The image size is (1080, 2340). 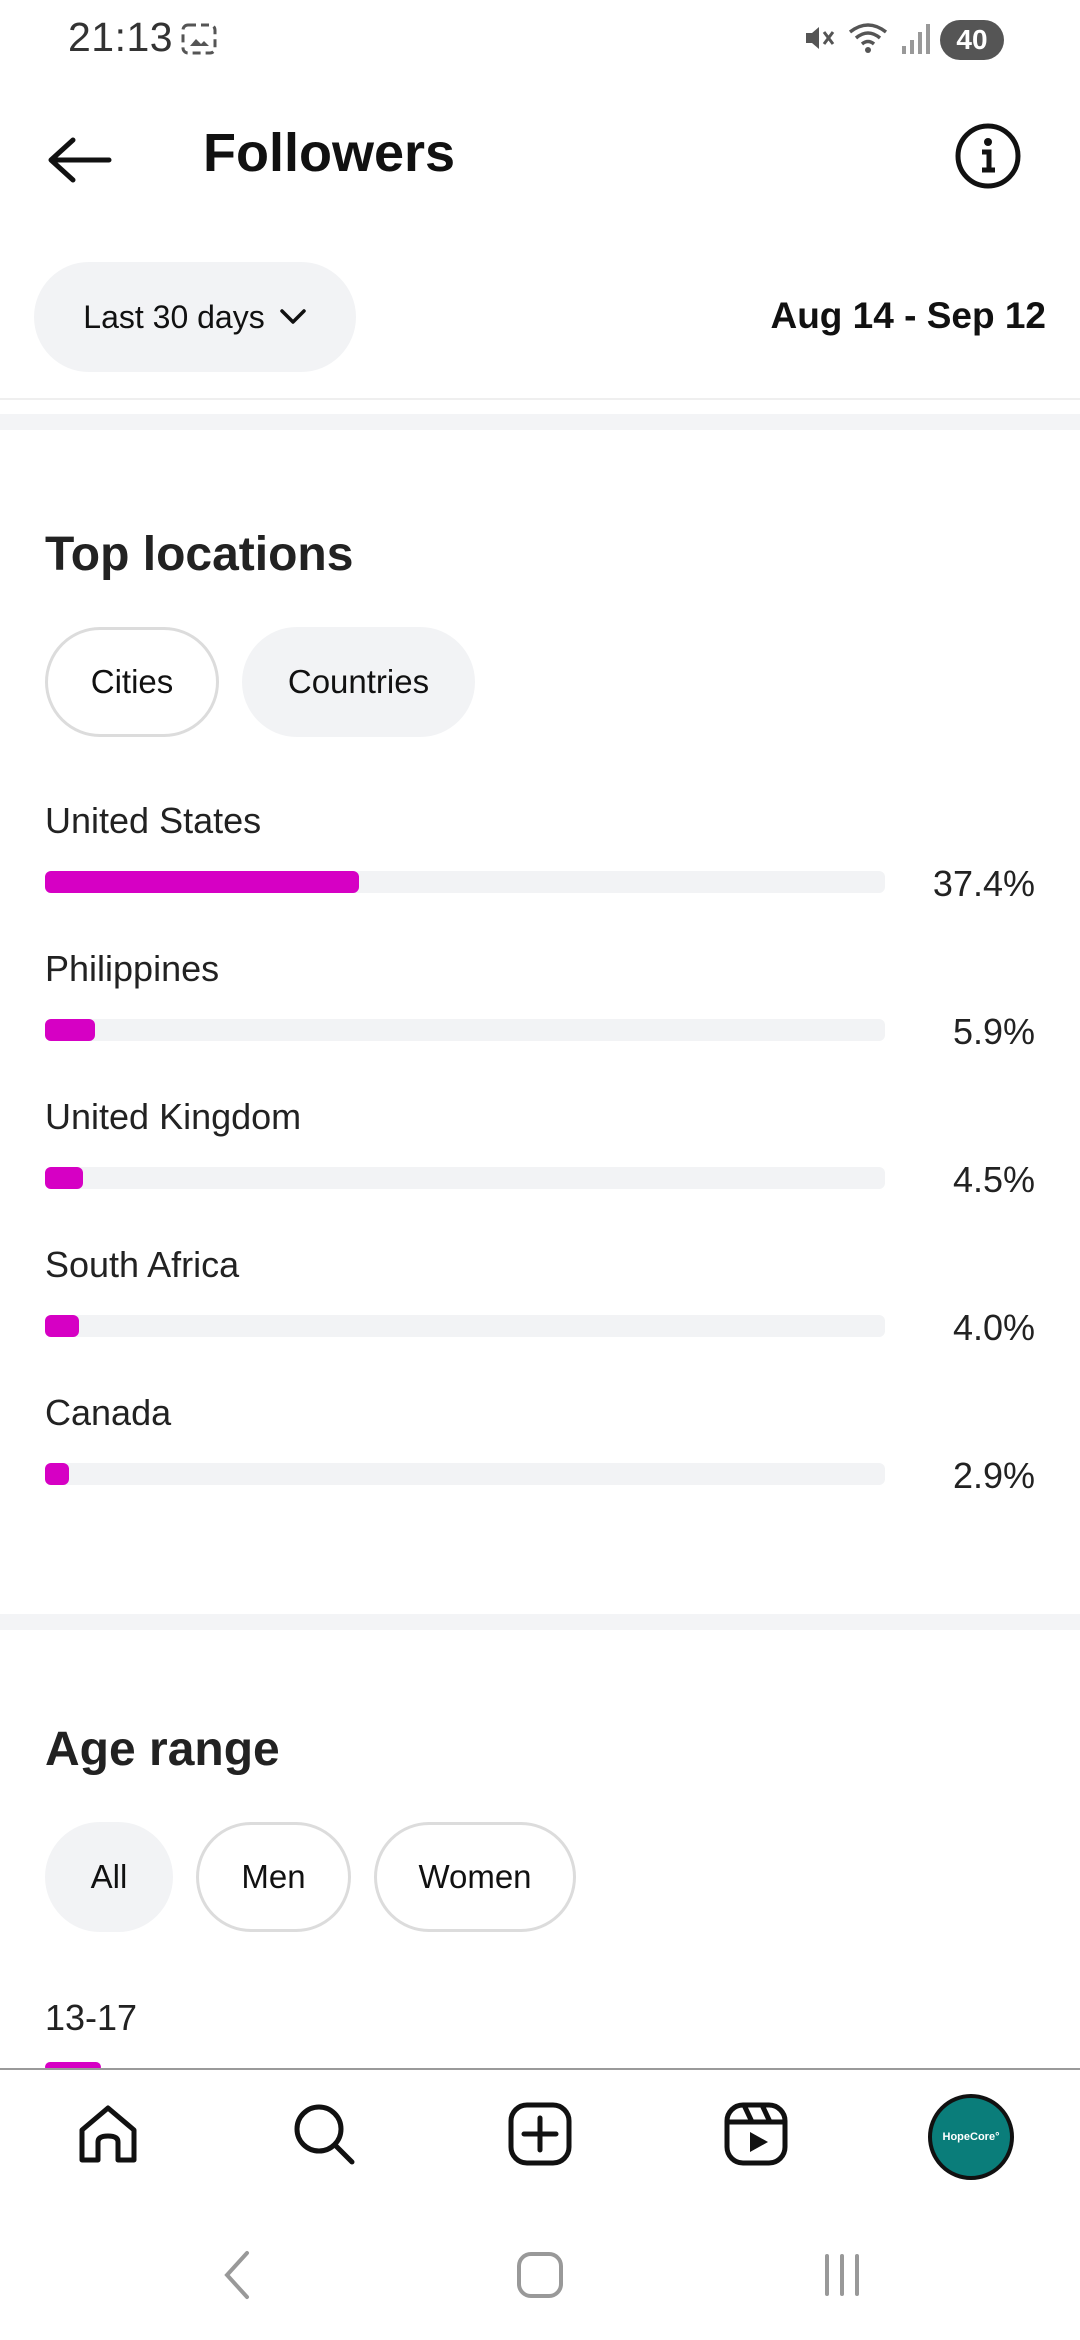 What do you see at coordinates (121, 37) in the screenshot?
I see `status-time: 21:13` at bounding box center [121, 37].